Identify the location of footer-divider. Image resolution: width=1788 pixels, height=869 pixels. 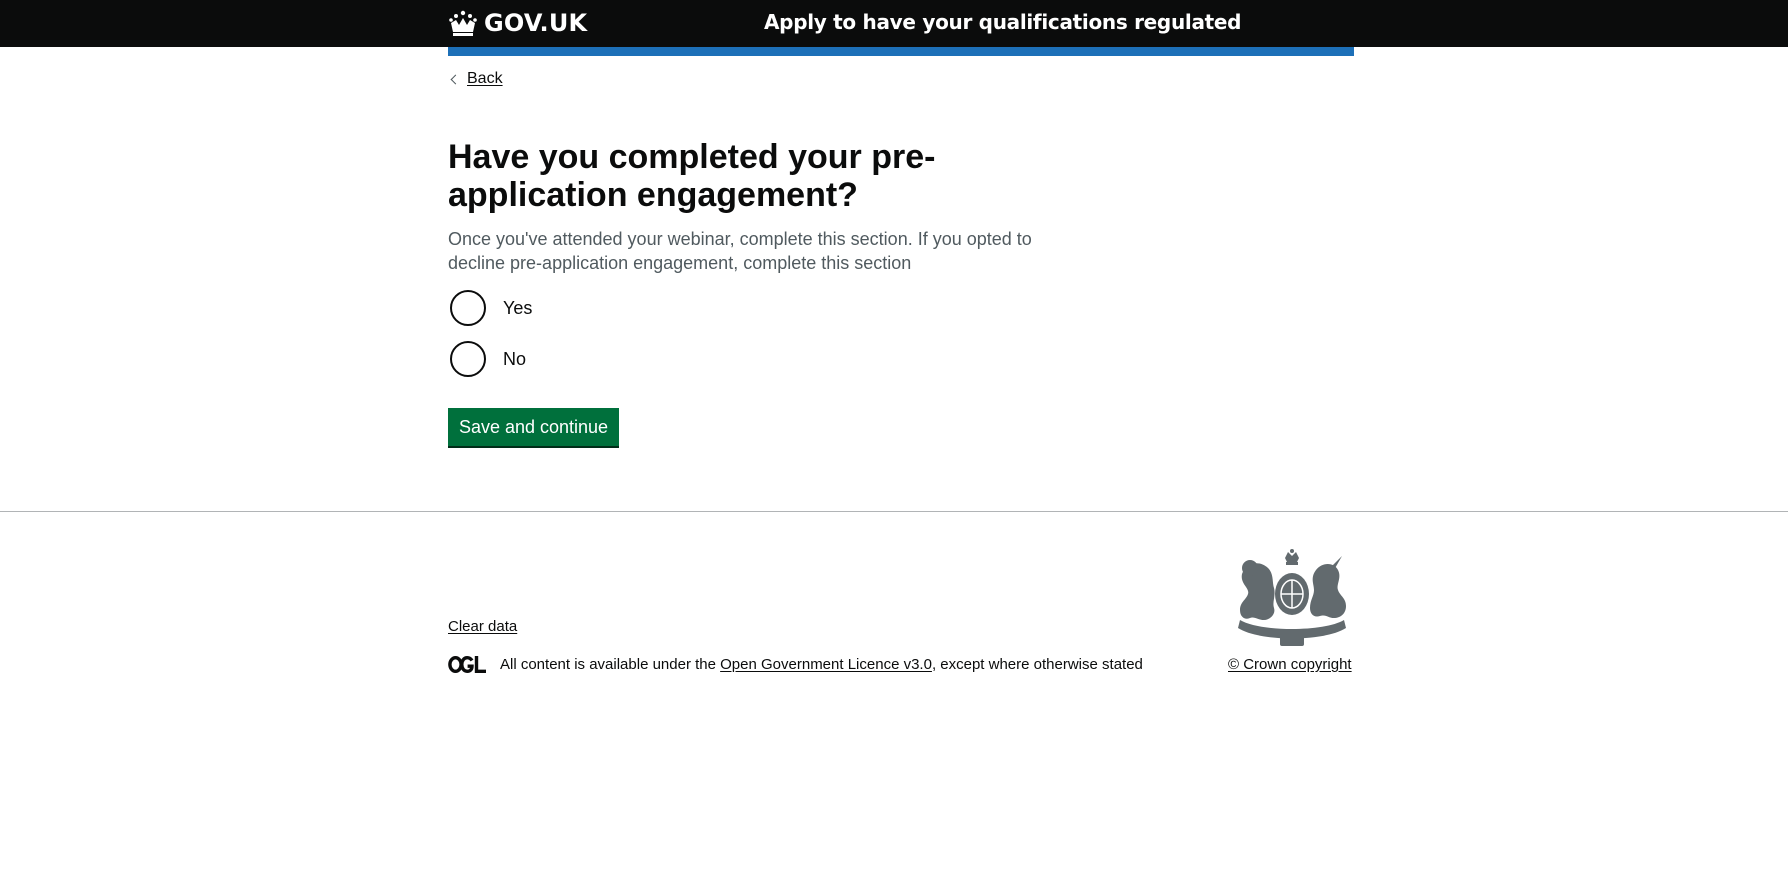
(894, 511).